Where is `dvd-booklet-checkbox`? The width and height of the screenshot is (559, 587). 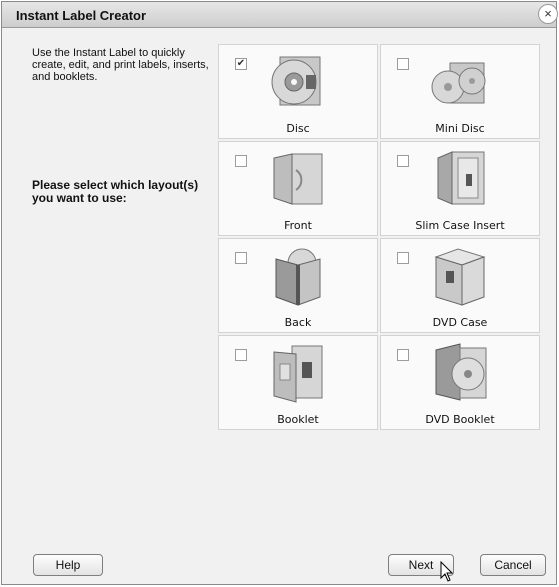
dvd-booklet-checkbox is located at coordinates (403, 355).